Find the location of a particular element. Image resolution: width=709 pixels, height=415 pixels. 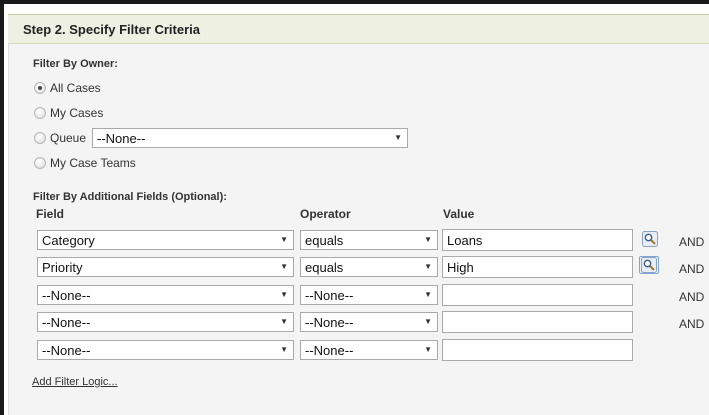

column-header-field: Field is located at coordinates (50, 214).